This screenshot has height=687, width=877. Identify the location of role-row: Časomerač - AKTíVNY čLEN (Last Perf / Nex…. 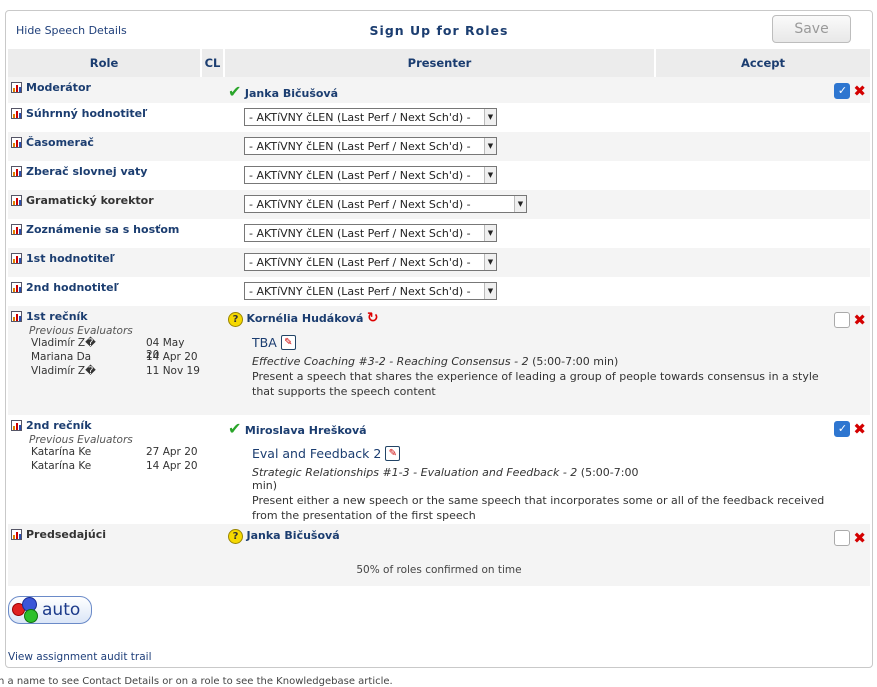
(439, 146).